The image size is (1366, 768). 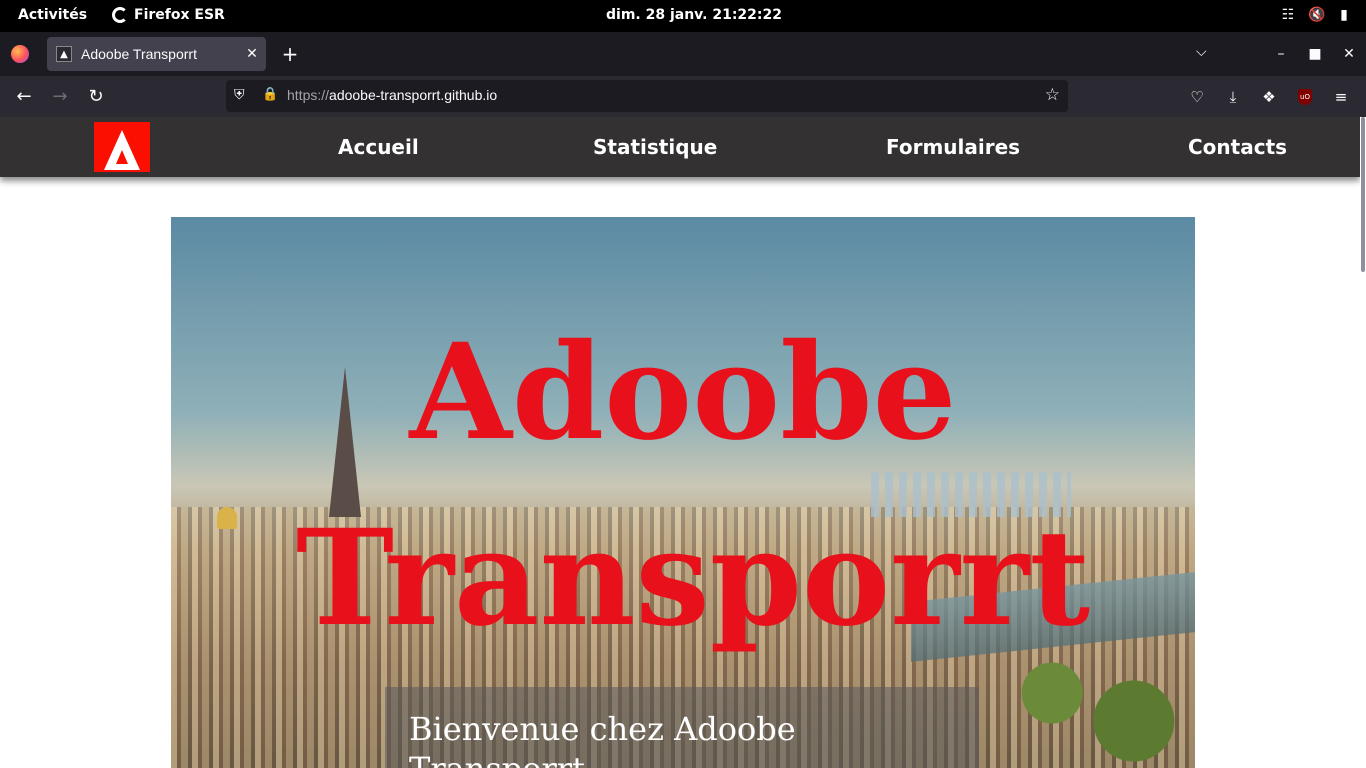 What do you see at coordinates (1341, 97) in the screenshot?
I see `hamburger-menu-icon: ≡` at bounding box center [1341, 97].